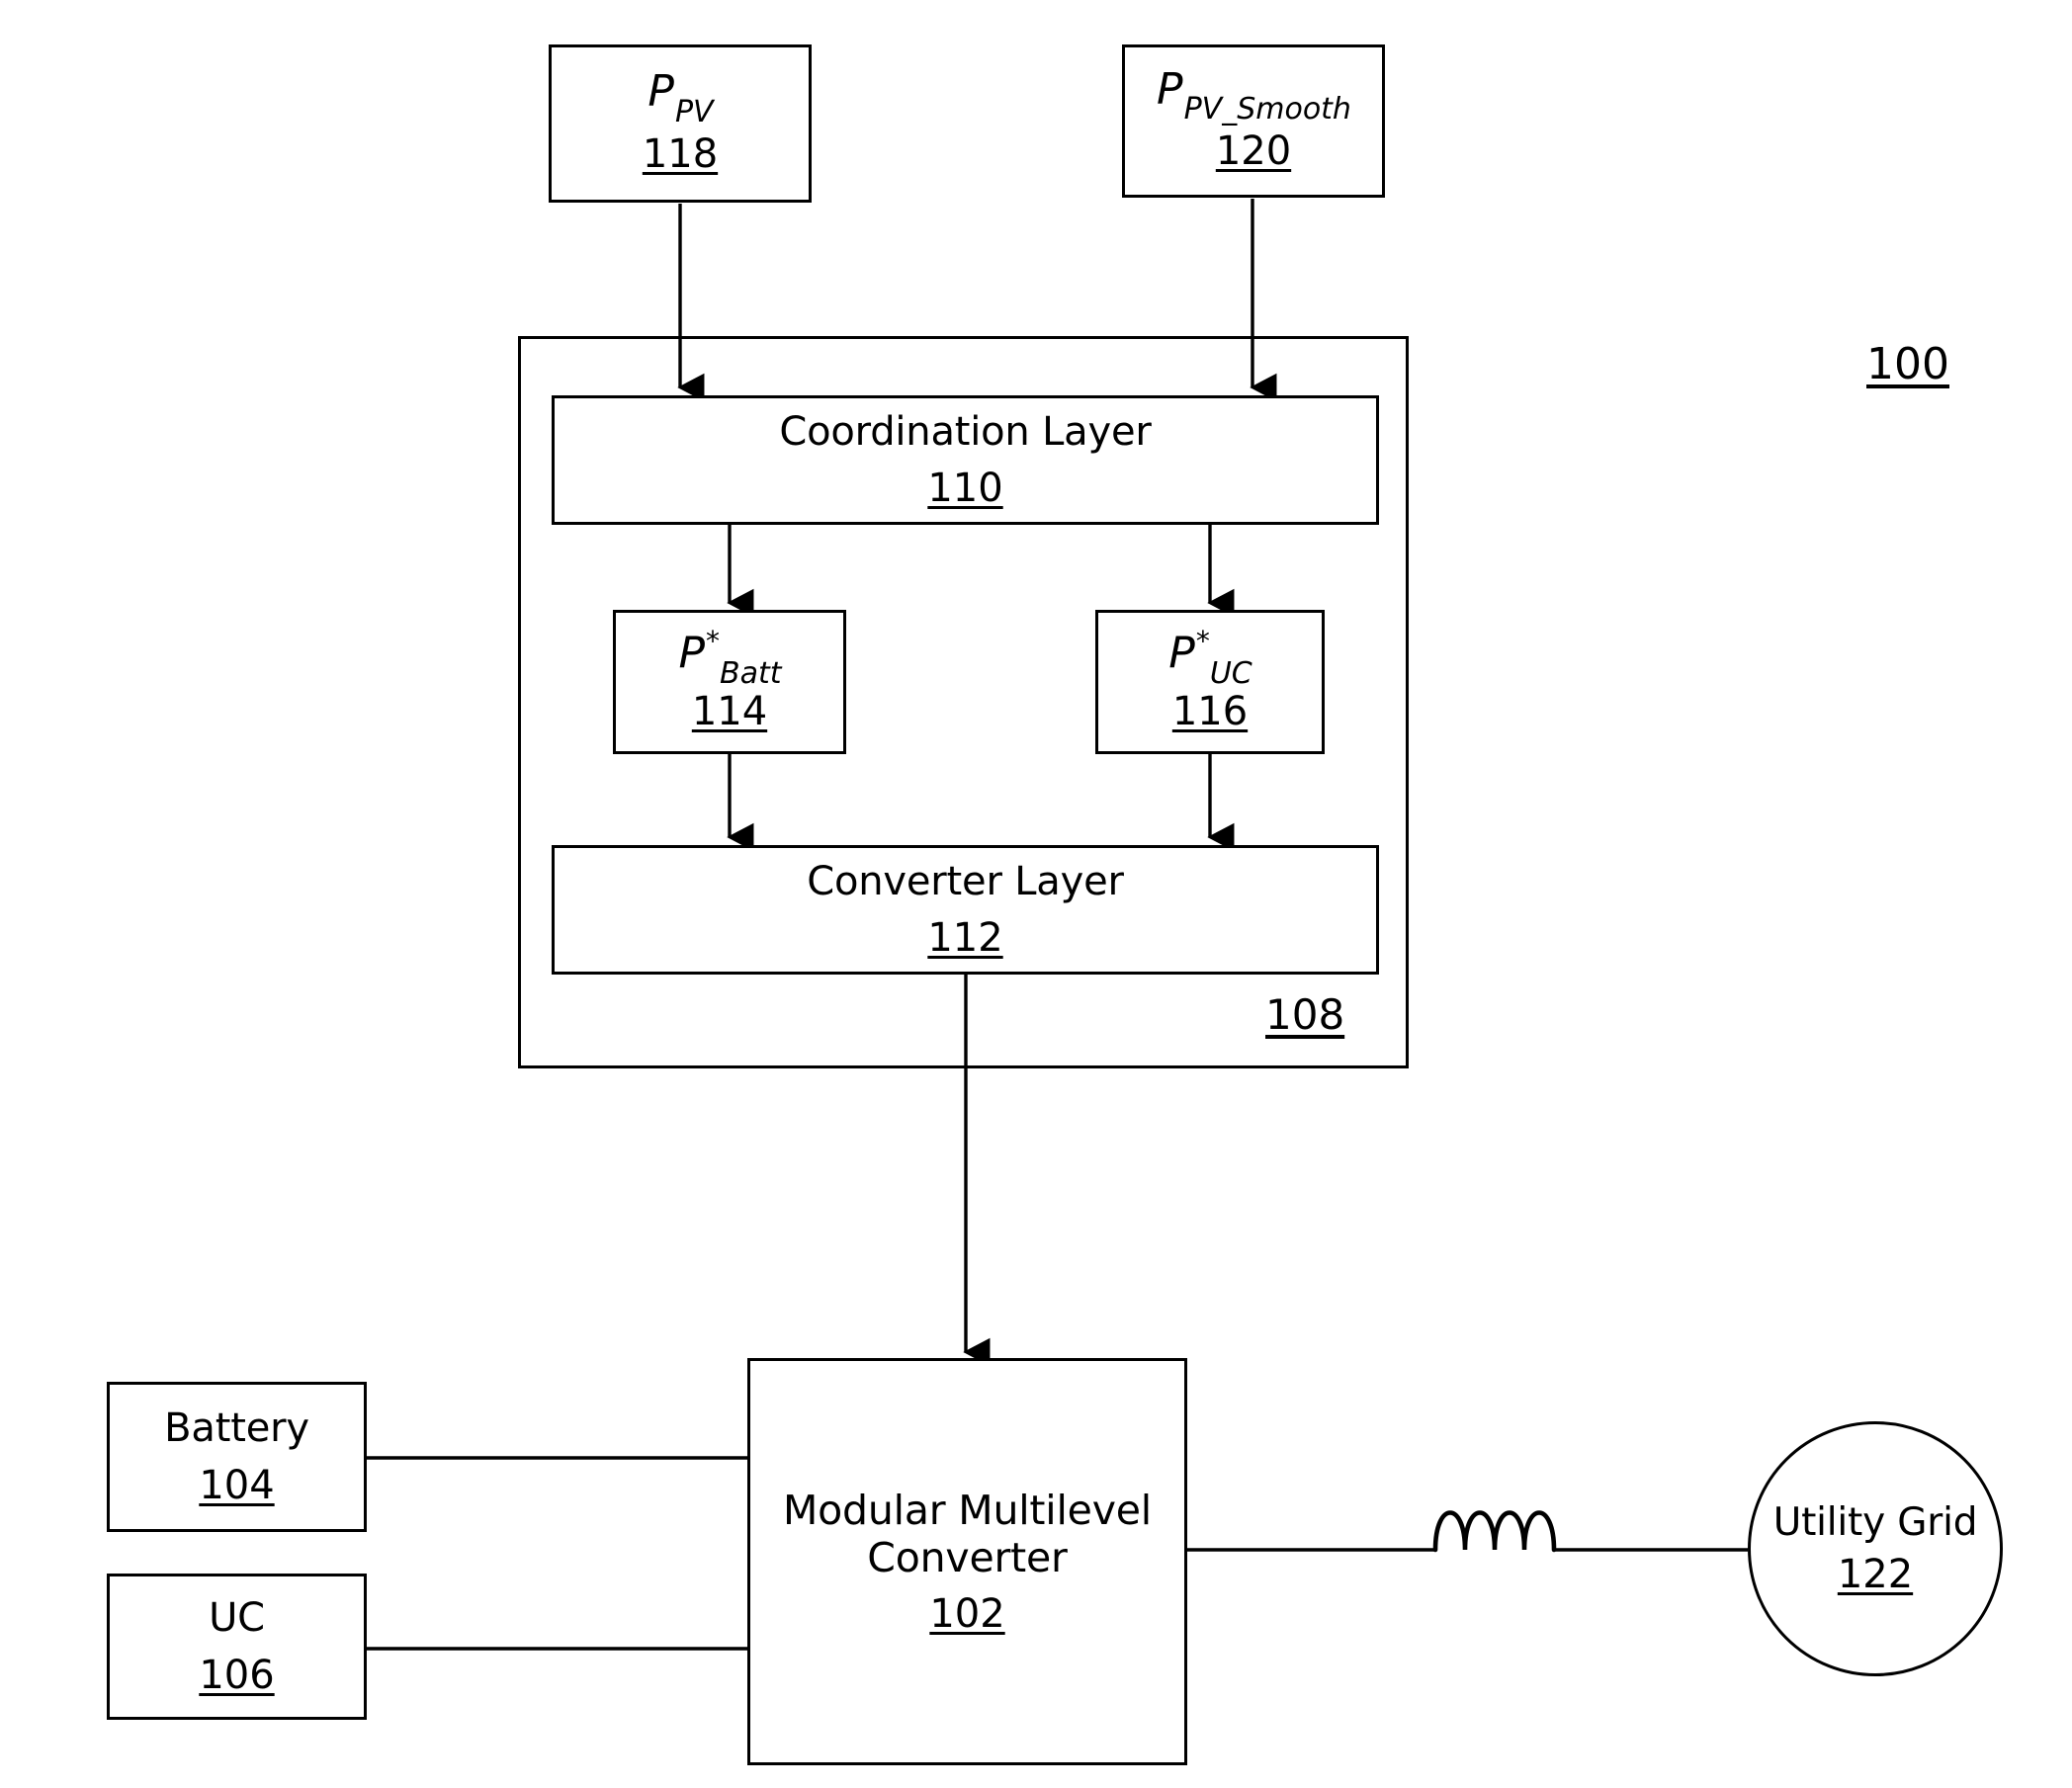  I want to click on p-pv-smooth-symbol-base: P, so click(1170, 89).